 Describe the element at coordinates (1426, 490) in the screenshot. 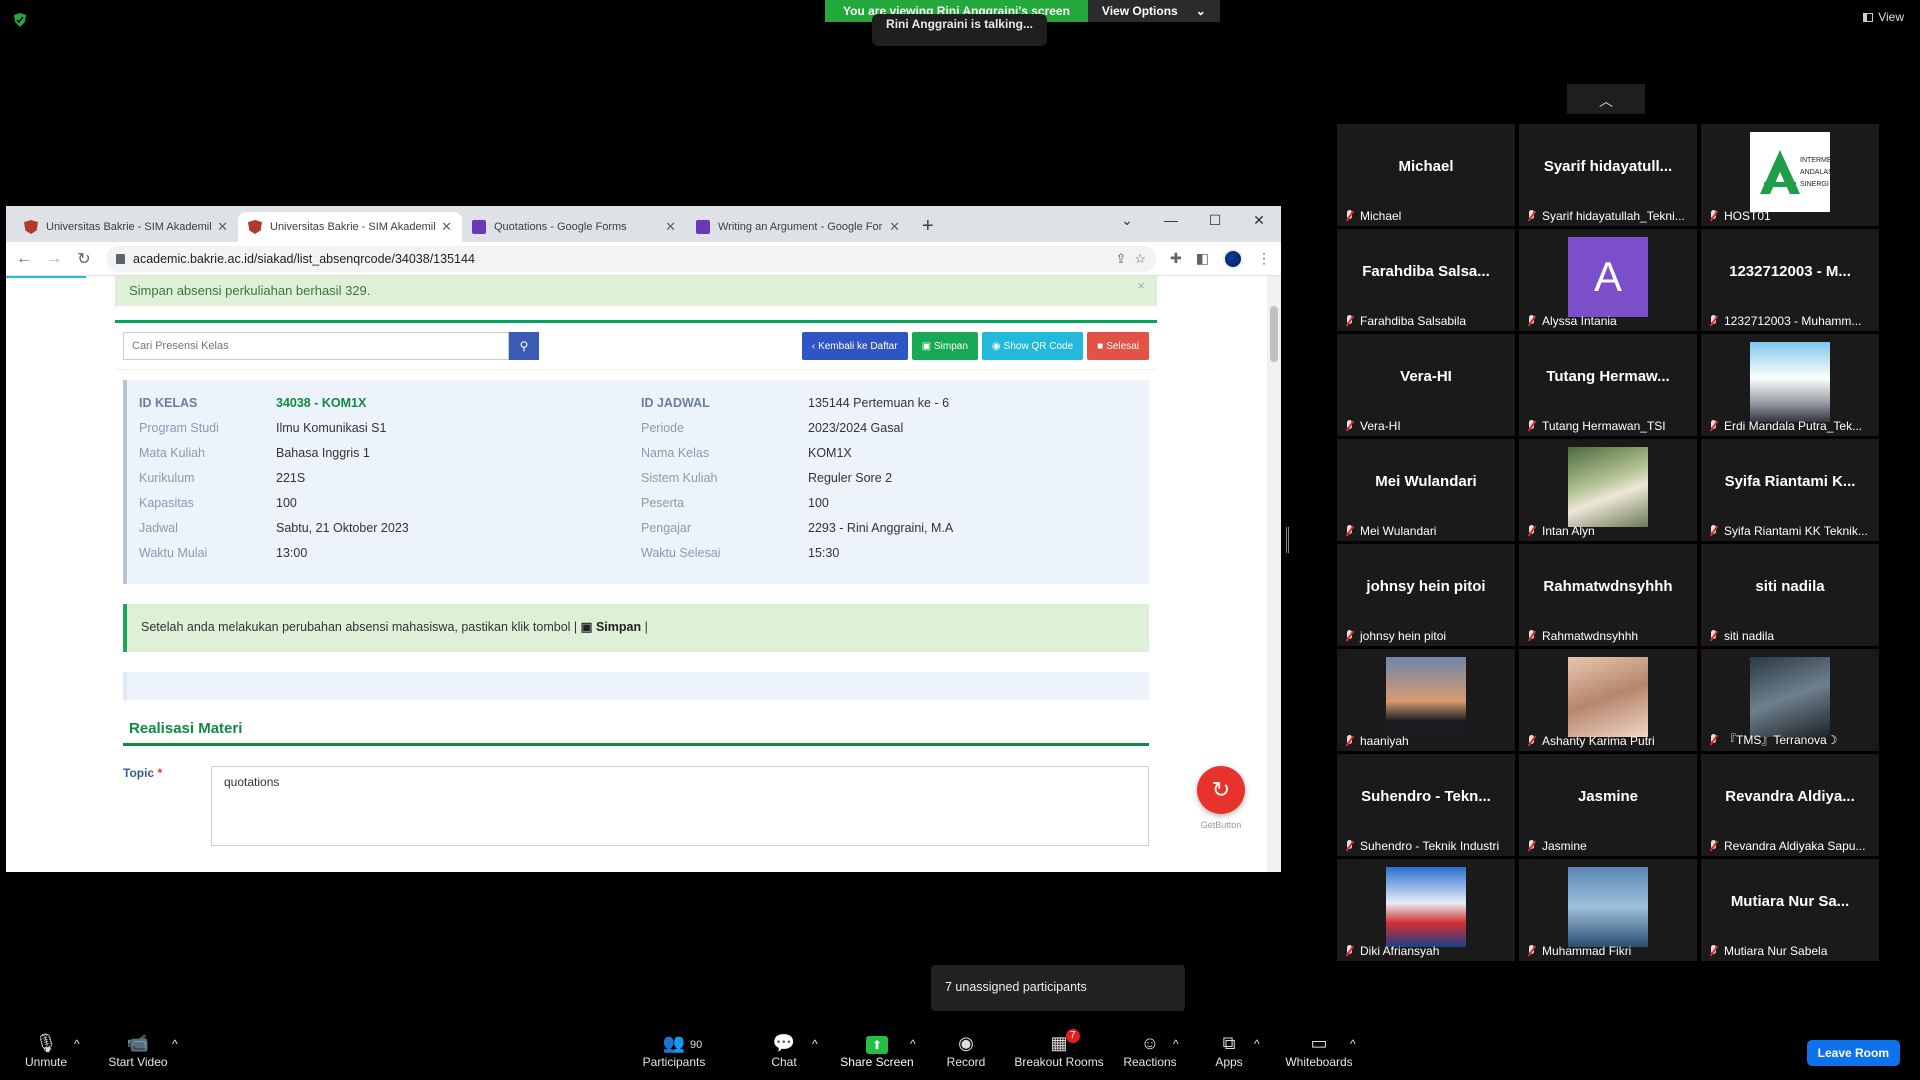

I see `participant-tile: Mei Wulandari Mei Wulandari` at that location.